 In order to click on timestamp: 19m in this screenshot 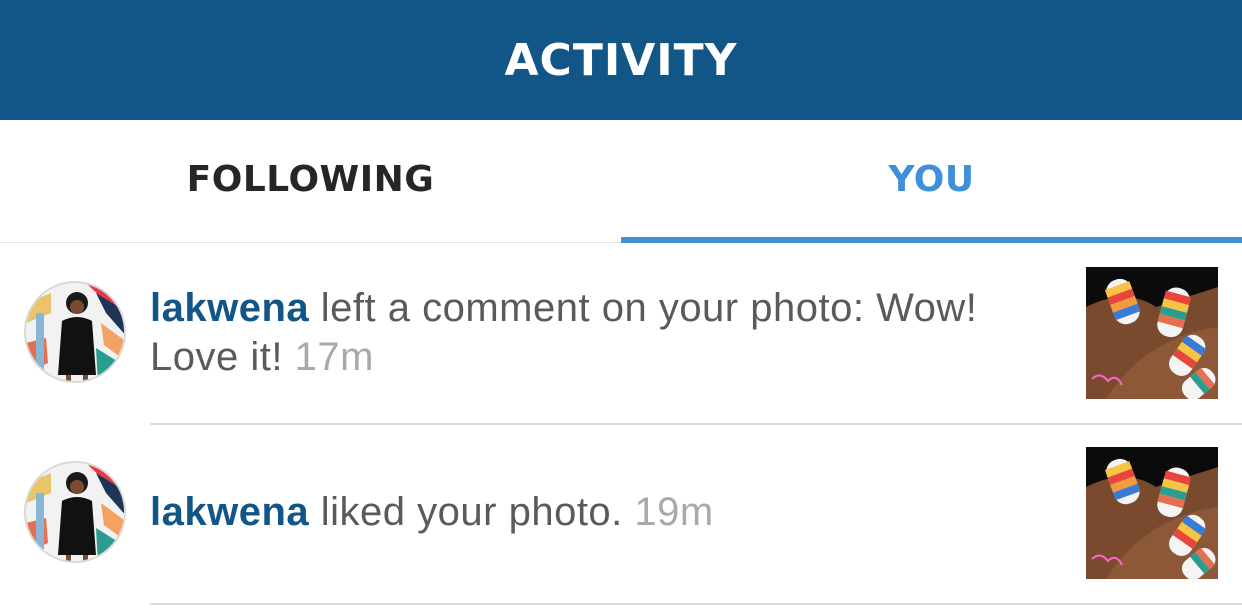, I will do `click(674, 512)`.